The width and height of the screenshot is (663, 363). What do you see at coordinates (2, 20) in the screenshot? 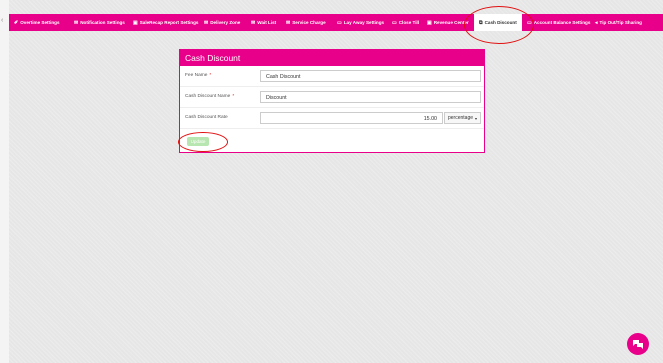
I see `scroll-left-icon: ‹` at bounding box center [2, 20].